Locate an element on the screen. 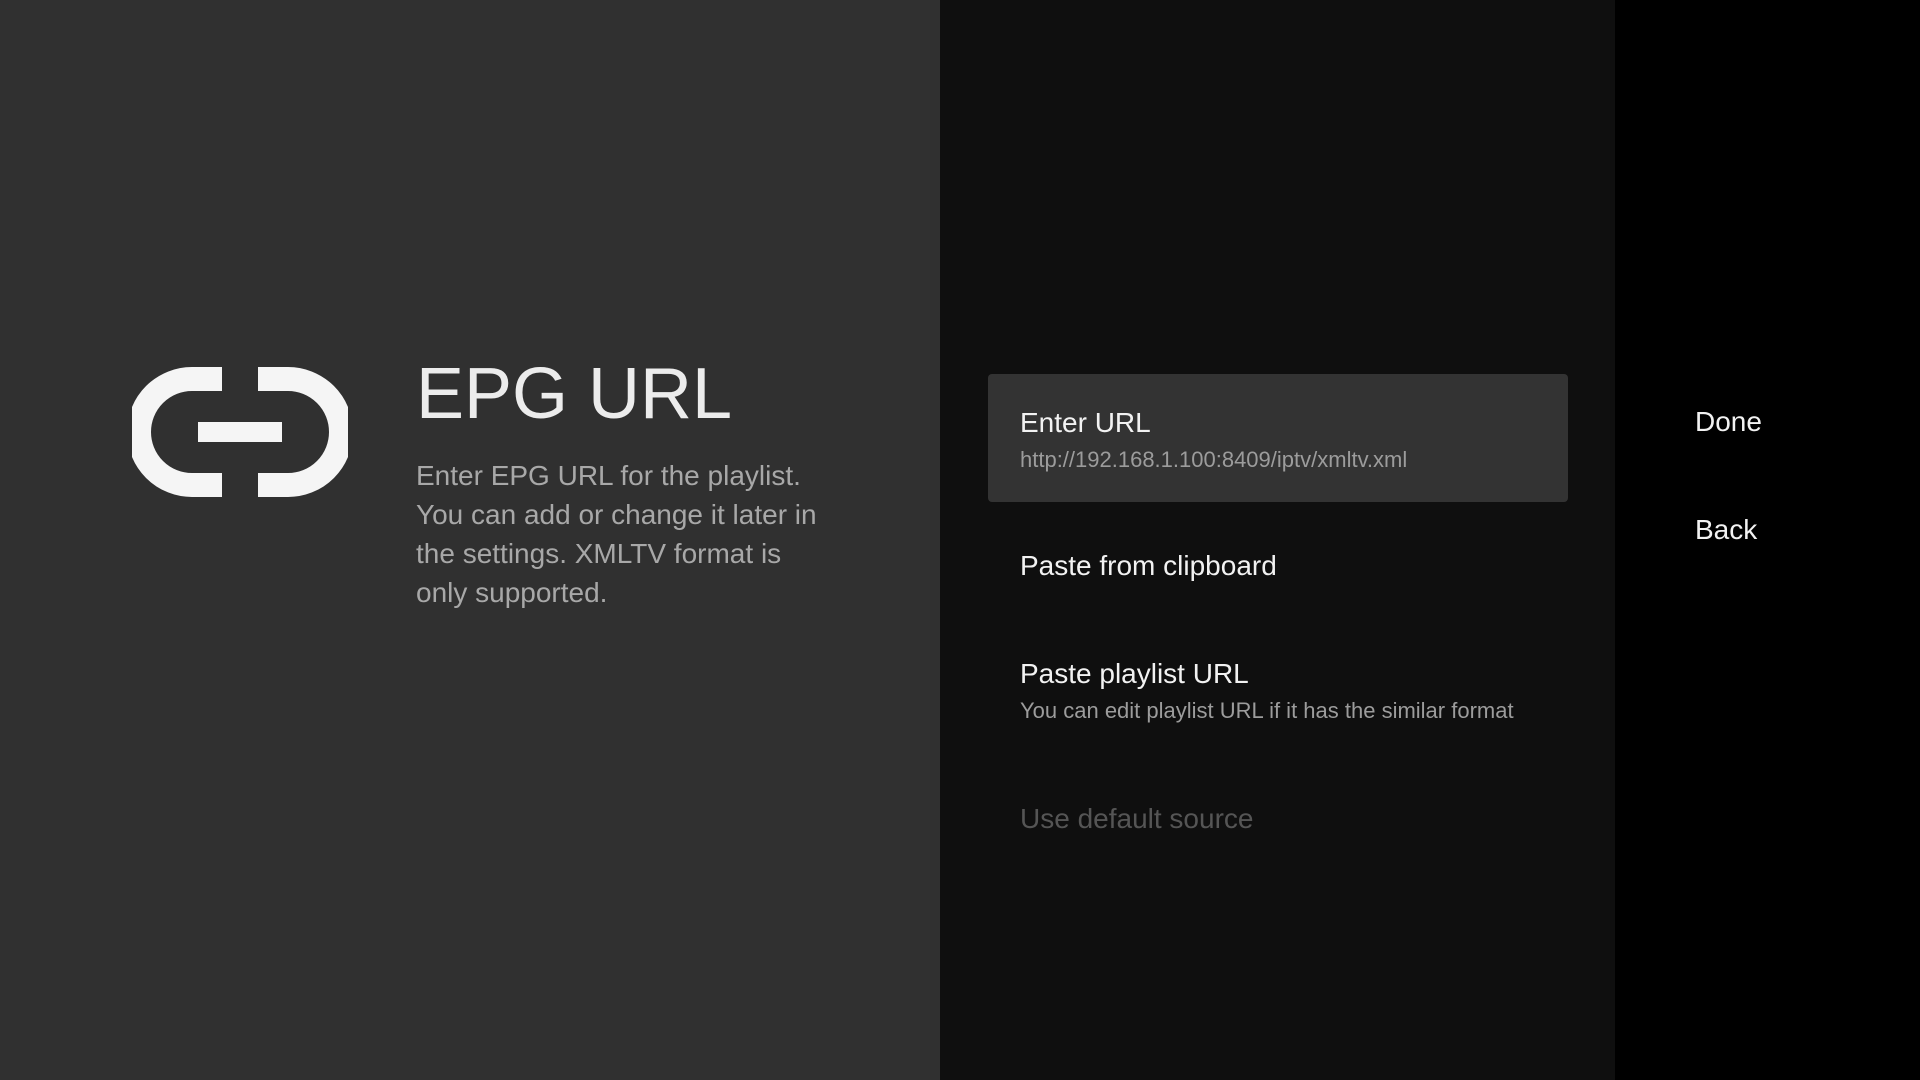  action-paste-from-clipboard: Paste from clipboard is located at coordinates (1278, 566).